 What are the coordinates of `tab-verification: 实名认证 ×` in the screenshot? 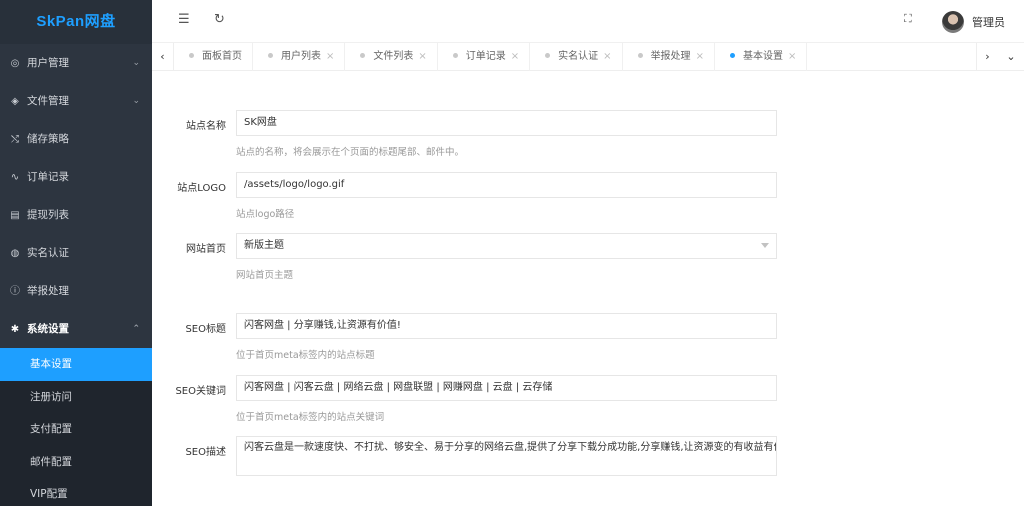 It's located at (576, 57).